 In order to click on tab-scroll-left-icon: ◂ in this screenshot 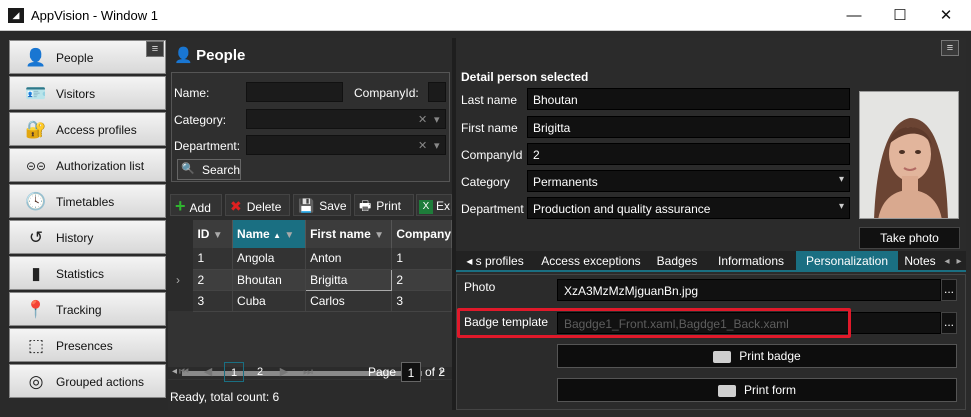, I will do `click(947, 261)`.